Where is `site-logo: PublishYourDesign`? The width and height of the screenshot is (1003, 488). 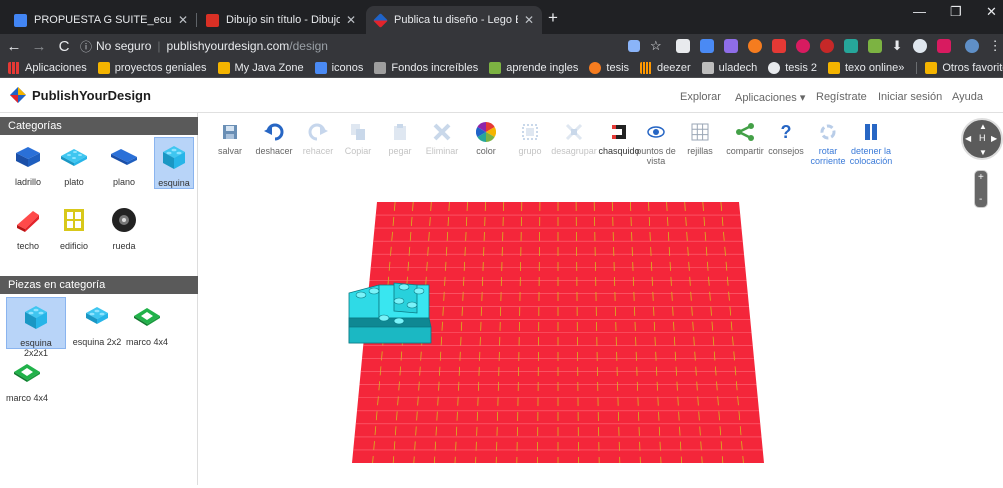
site-logo: PublishYourDesign is located at coordinates (80, 95).